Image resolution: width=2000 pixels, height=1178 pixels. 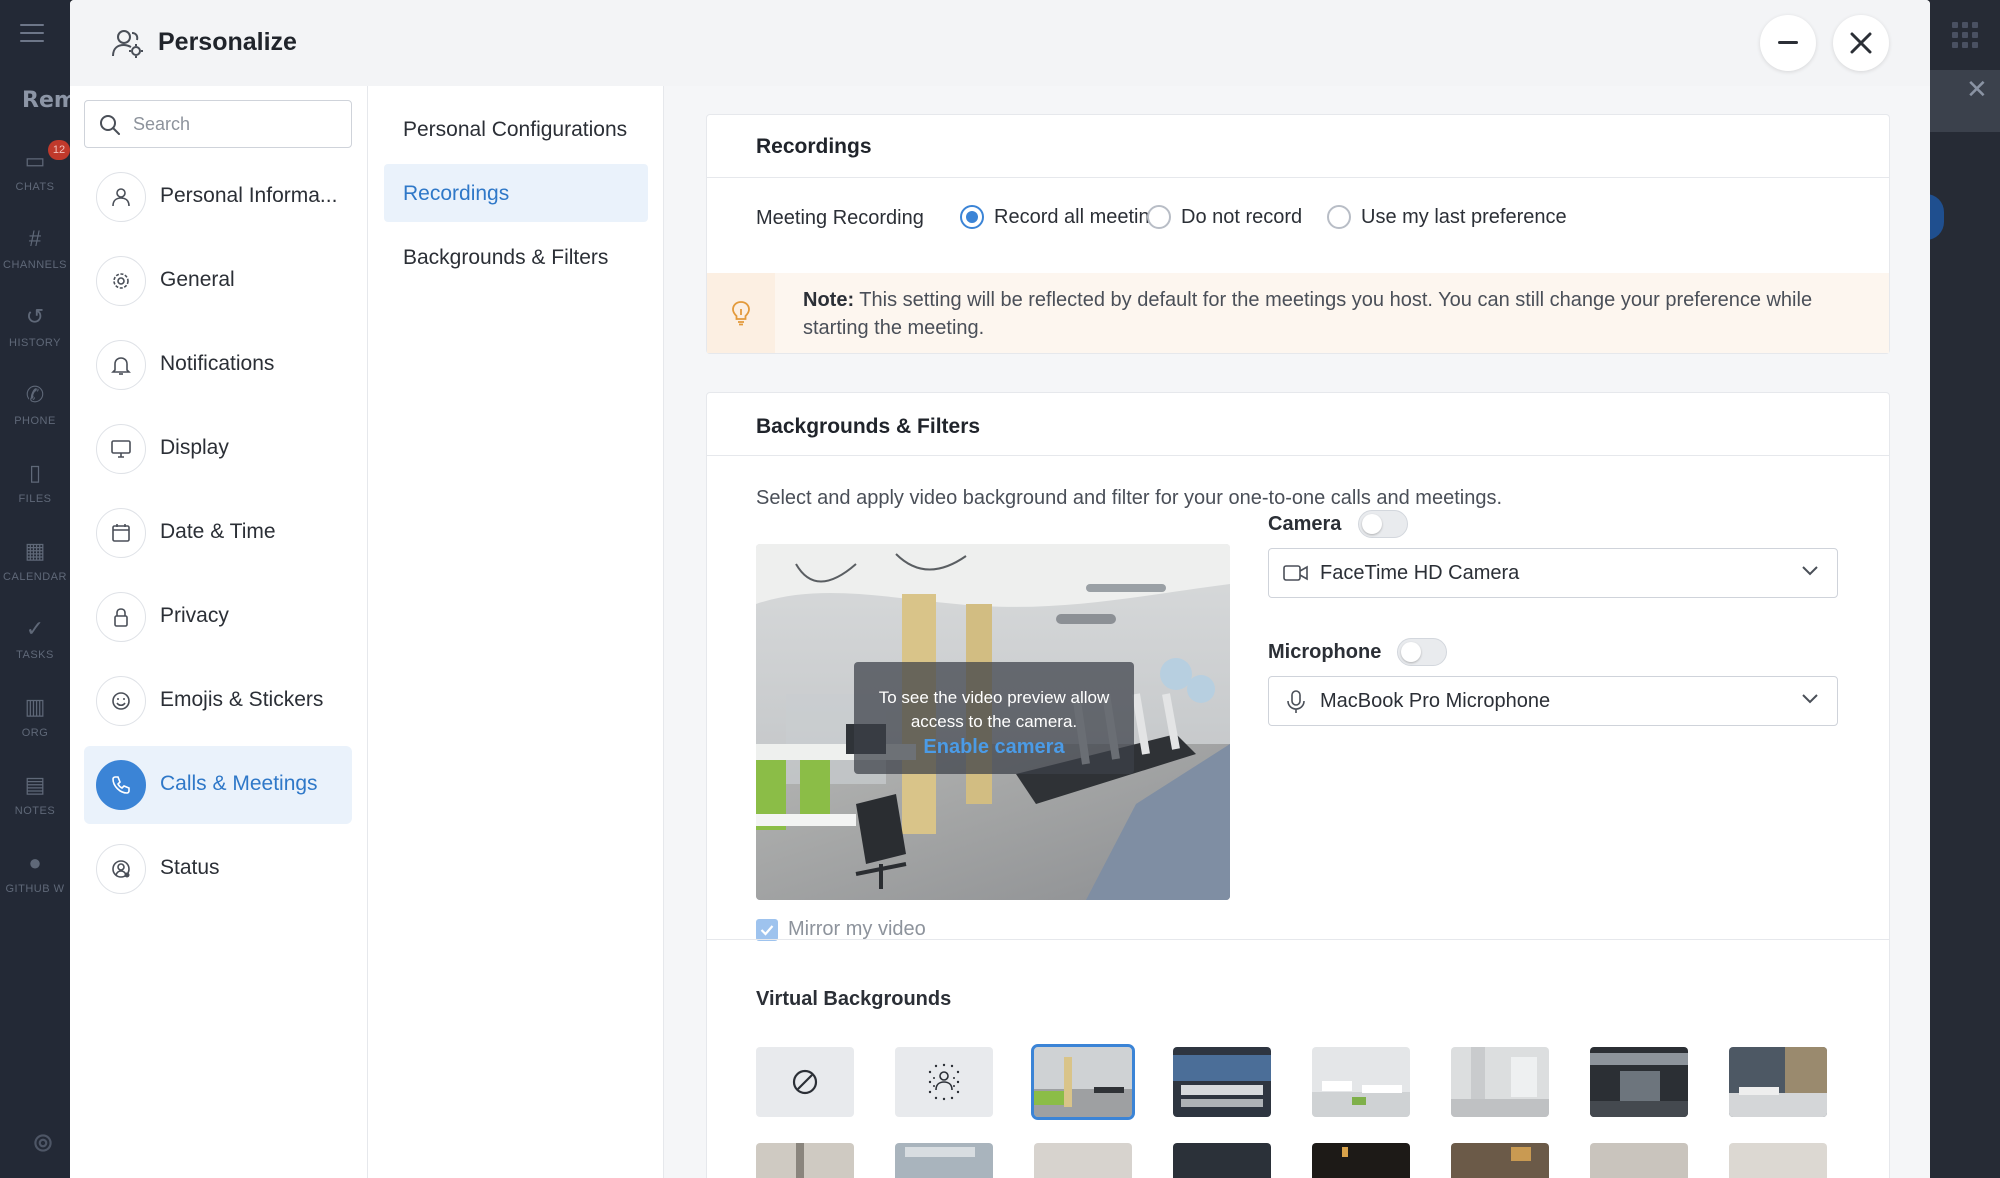 What do you see at coordinates (1296, 701) in the screenshot?
I see `microphone-icon` at bounding box center [1296, 701].